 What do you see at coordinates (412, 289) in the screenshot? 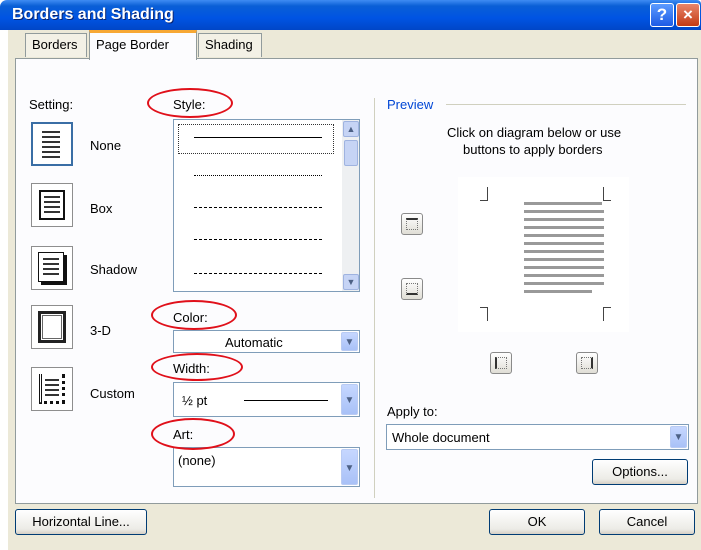
I see `bottom-border-icon` at bounding box center [412, 289].